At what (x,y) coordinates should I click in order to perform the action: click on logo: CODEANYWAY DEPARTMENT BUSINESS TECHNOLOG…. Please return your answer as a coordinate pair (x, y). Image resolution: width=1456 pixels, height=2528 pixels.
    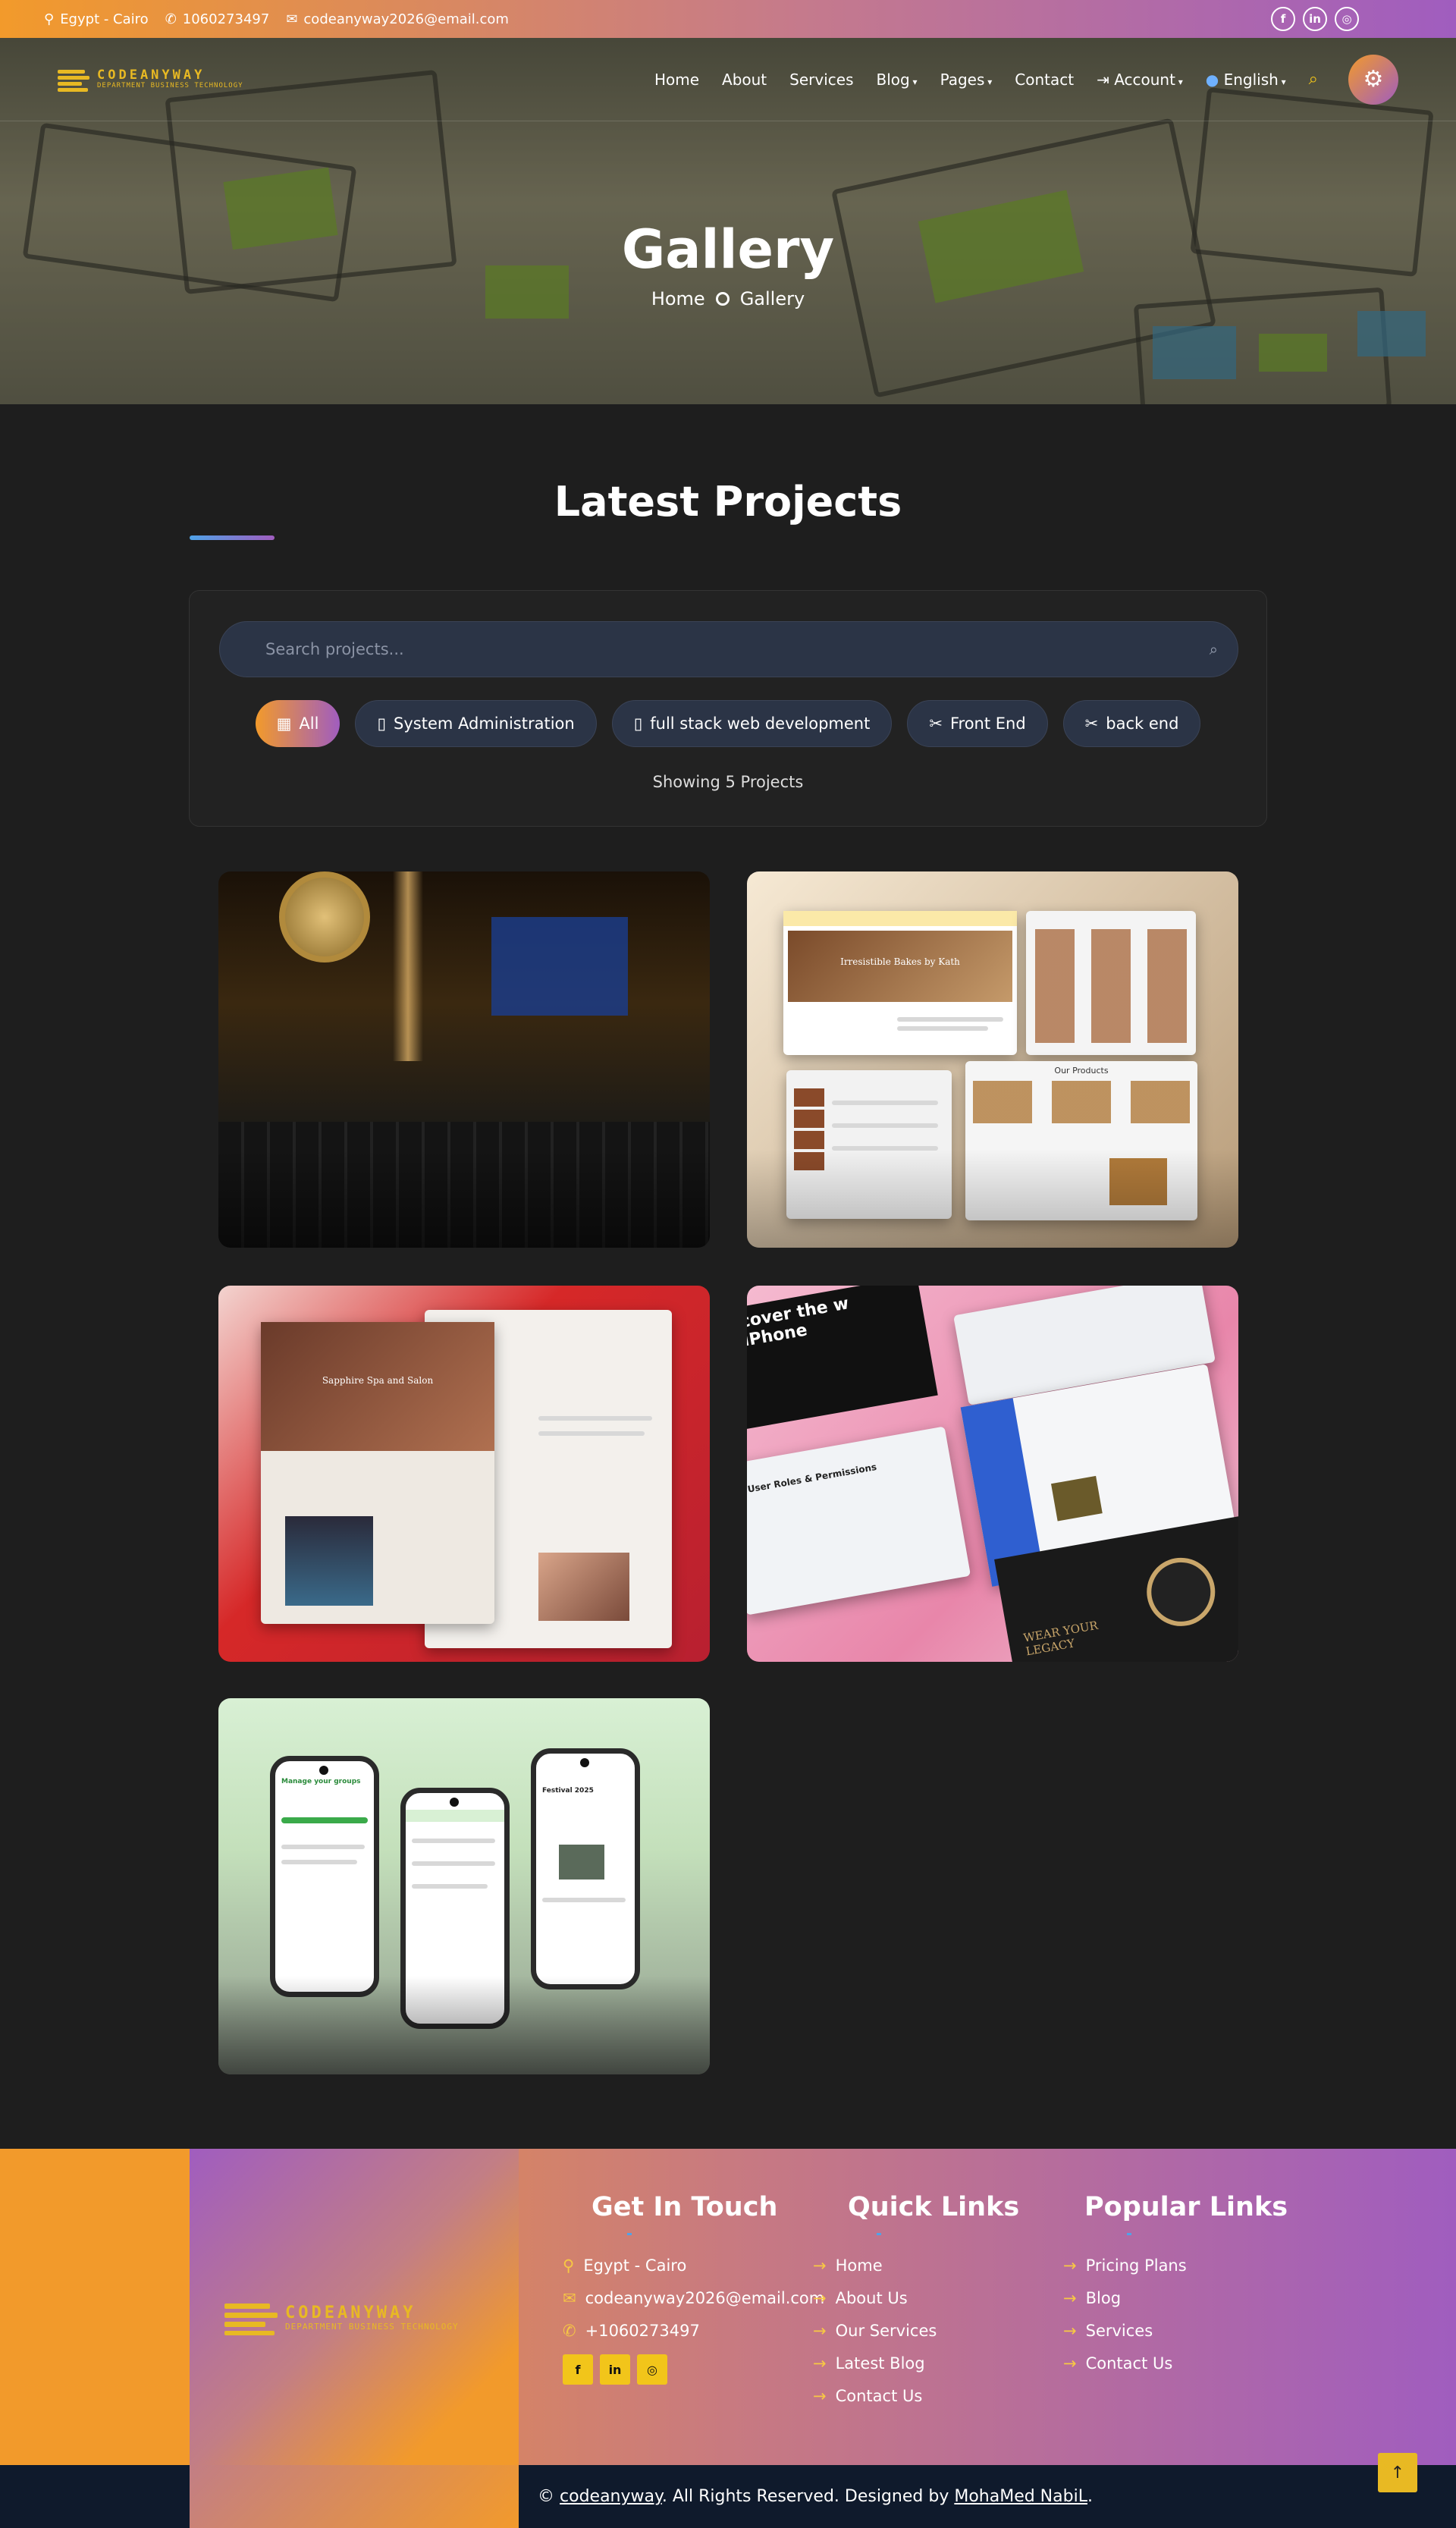
    Looking at the image, I should click on (150, 80).